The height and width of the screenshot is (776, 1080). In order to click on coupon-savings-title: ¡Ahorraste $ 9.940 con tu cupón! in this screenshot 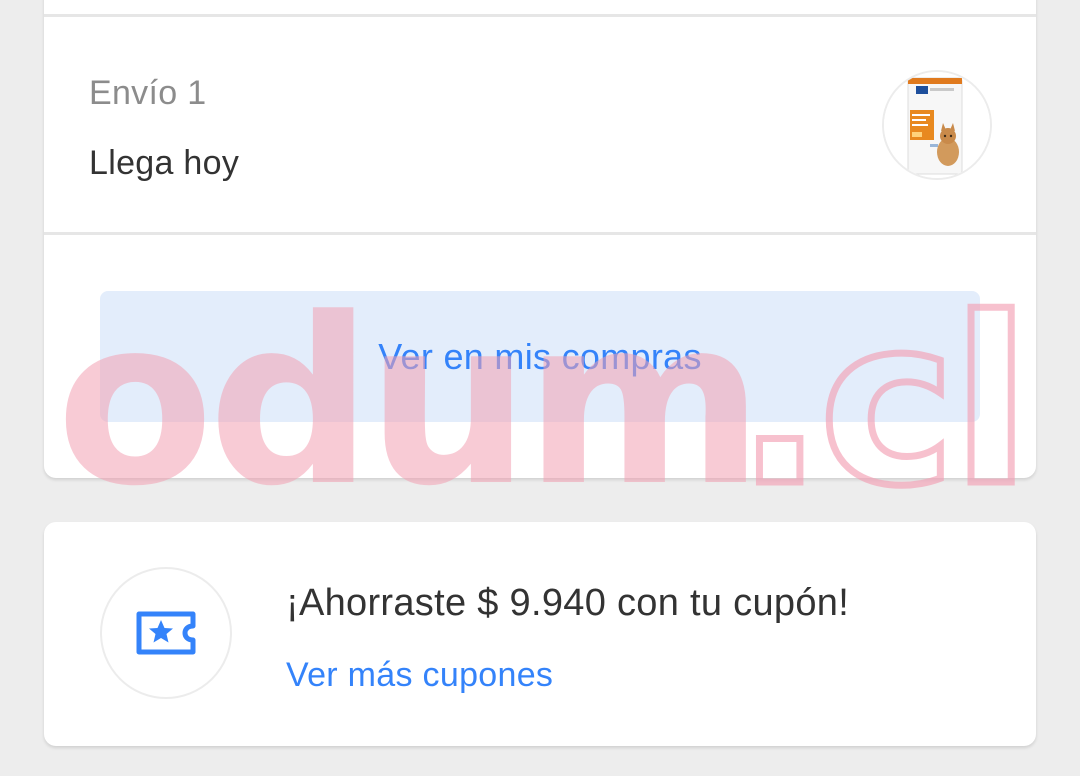, I will do `click(568, 603)`.